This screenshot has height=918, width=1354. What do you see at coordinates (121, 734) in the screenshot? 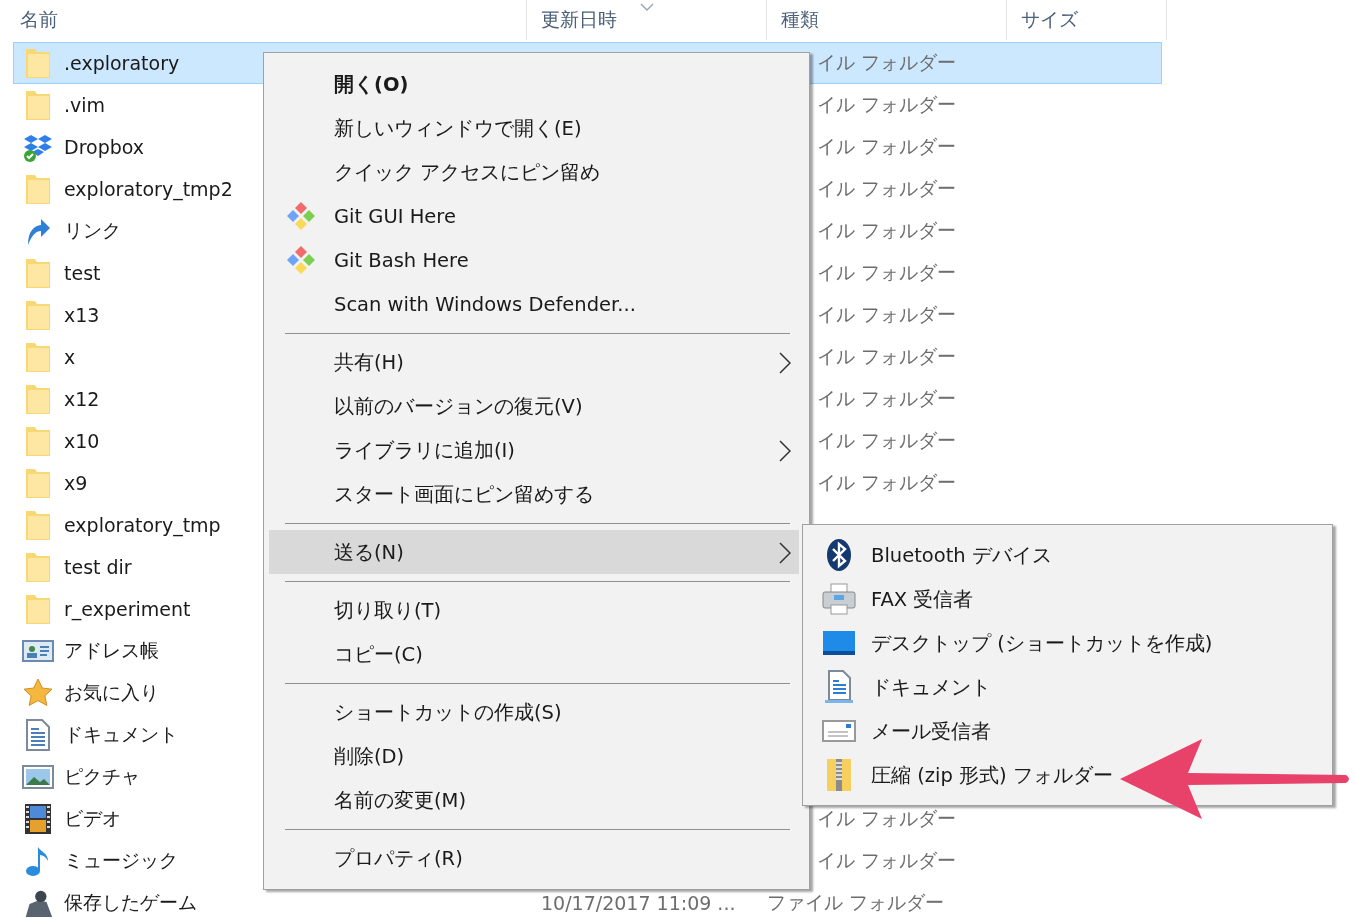
I see `file-name: ドキュメント` at bounding box center [121, 734].